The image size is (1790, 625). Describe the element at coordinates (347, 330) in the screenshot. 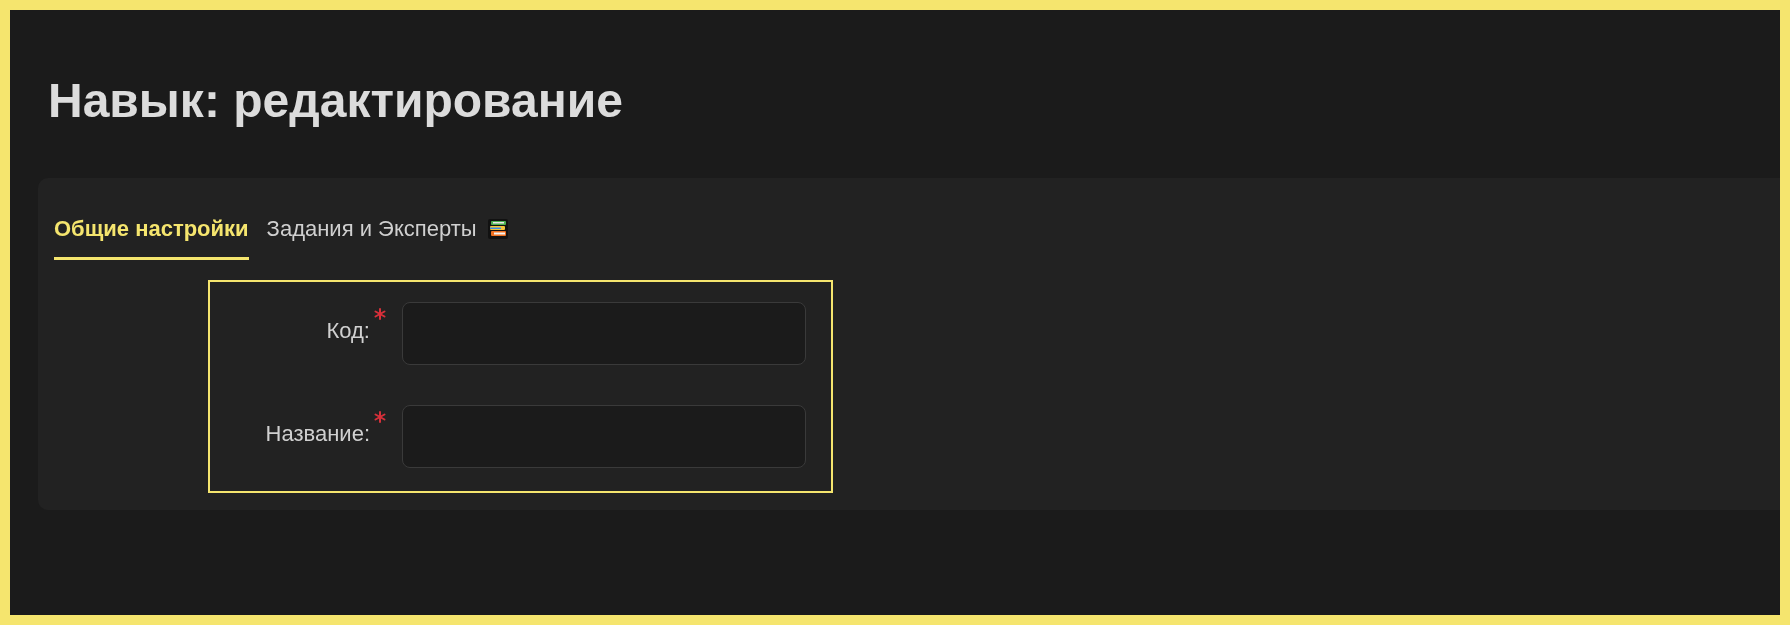

I see `field-label: Код:` at that location.